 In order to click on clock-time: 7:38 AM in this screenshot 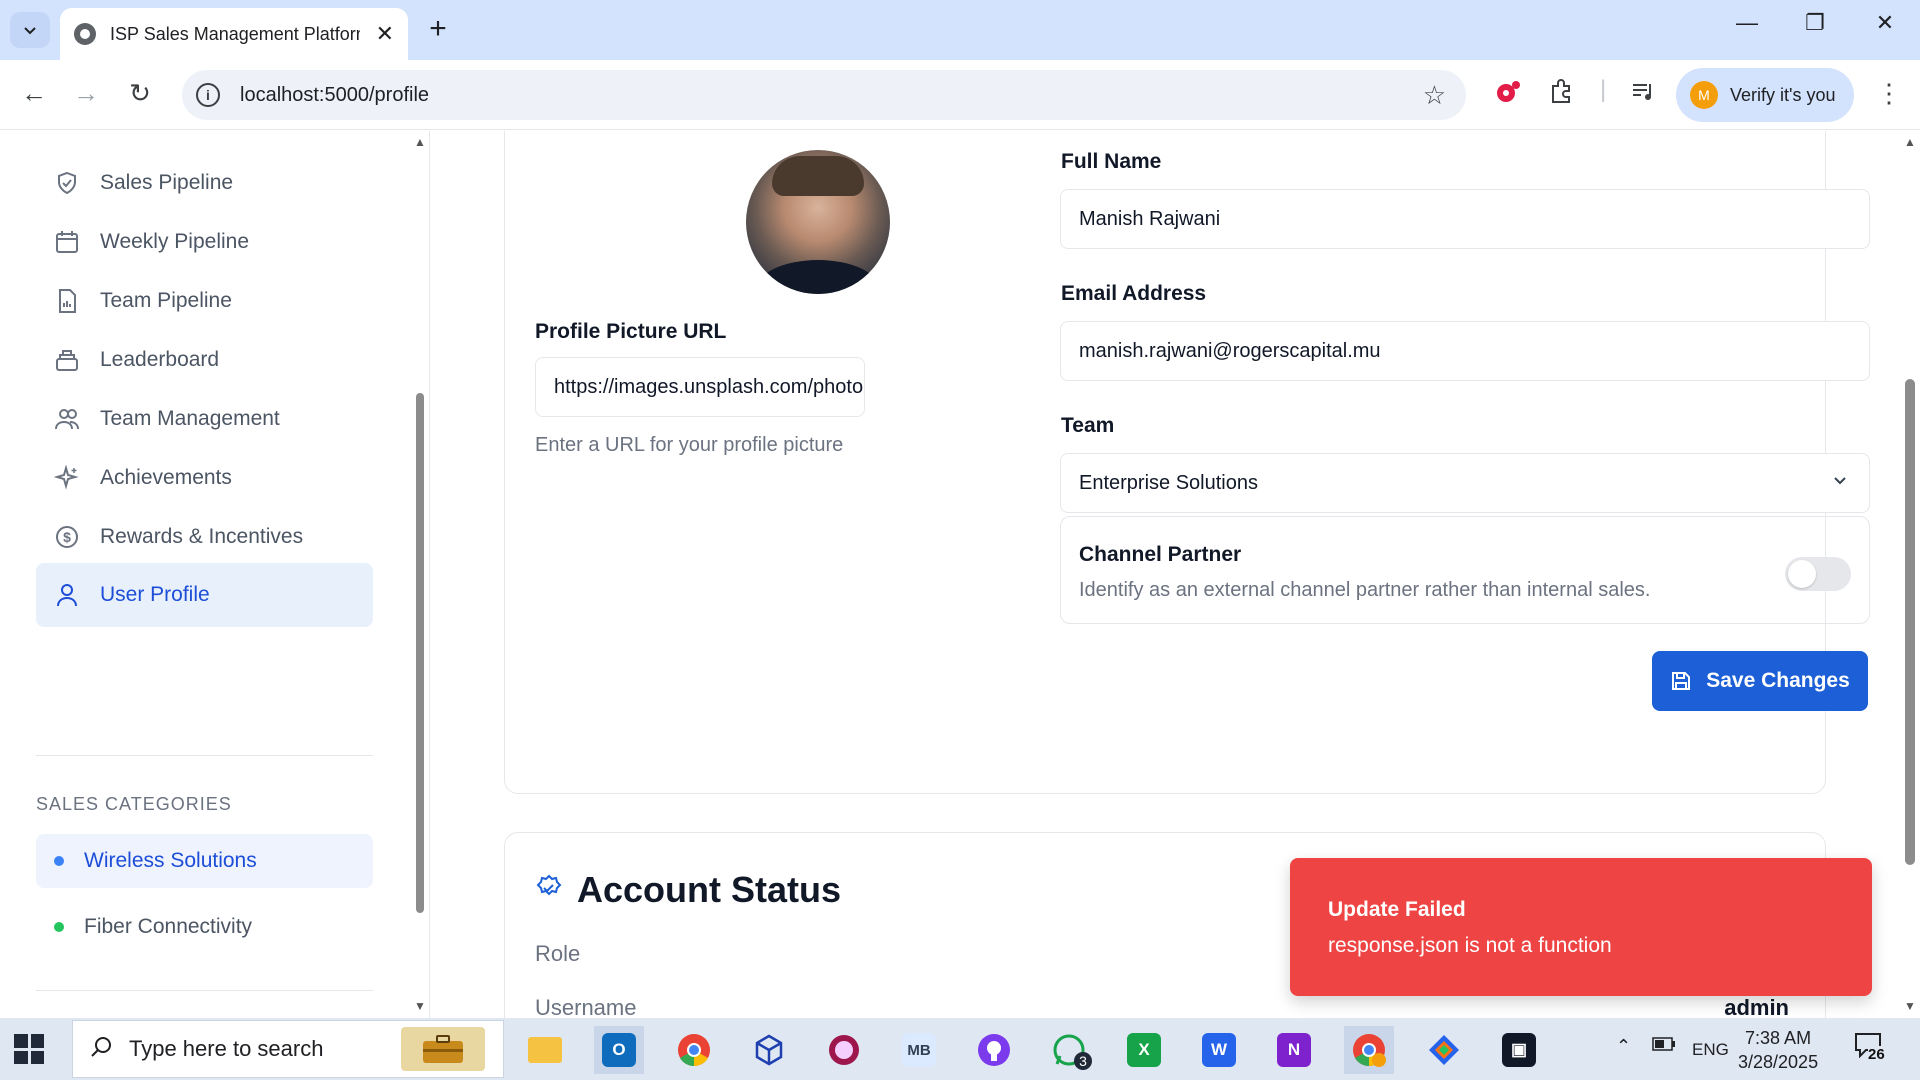, I will do `click(1778, 1038)`.